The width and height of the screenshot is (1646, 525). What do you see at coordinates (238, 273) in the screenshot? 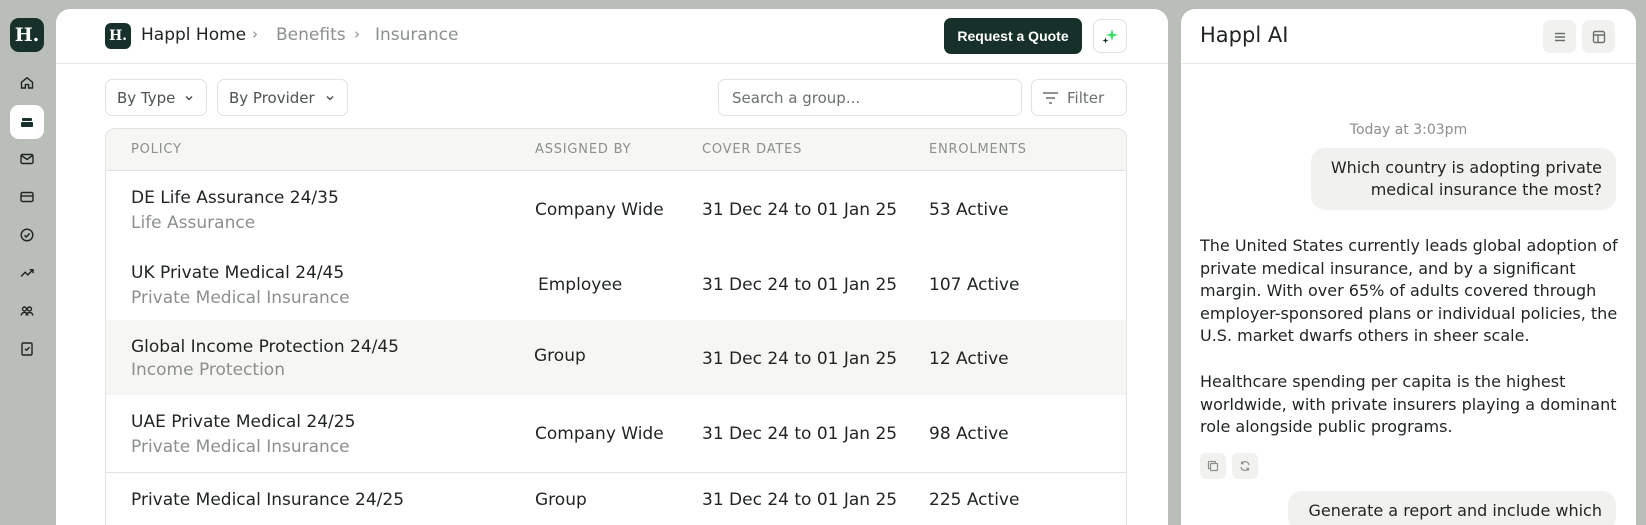
I see `policy-name: UK Private Medical 24/45` at bounding box center [238, 273].